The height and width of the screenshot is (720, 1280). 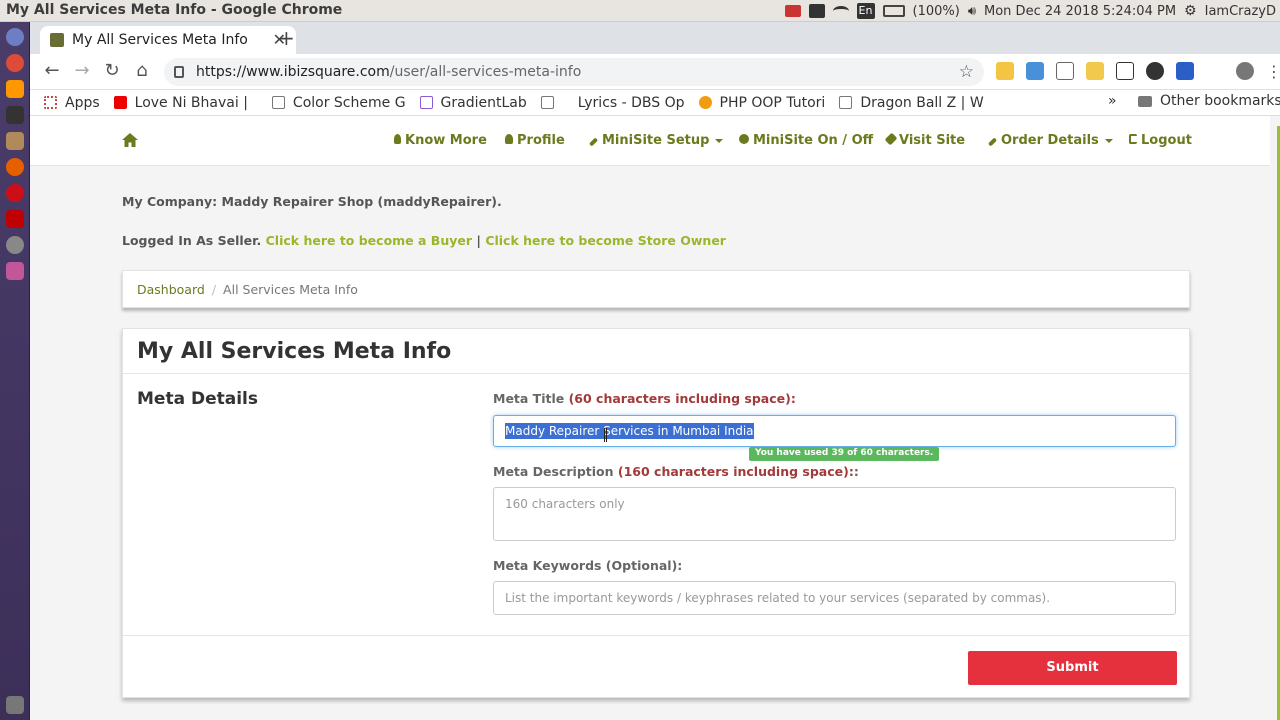 I want to click on settings-gear-icon: ⚙, so click(x=1190, y=11).